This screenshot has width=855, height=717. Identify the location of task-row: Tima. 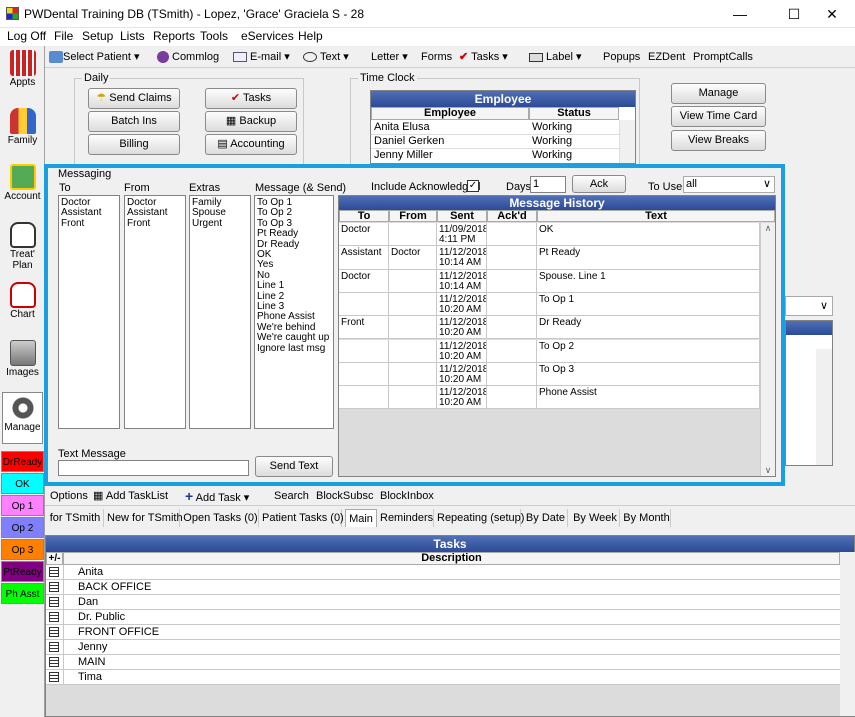
(443, 677).